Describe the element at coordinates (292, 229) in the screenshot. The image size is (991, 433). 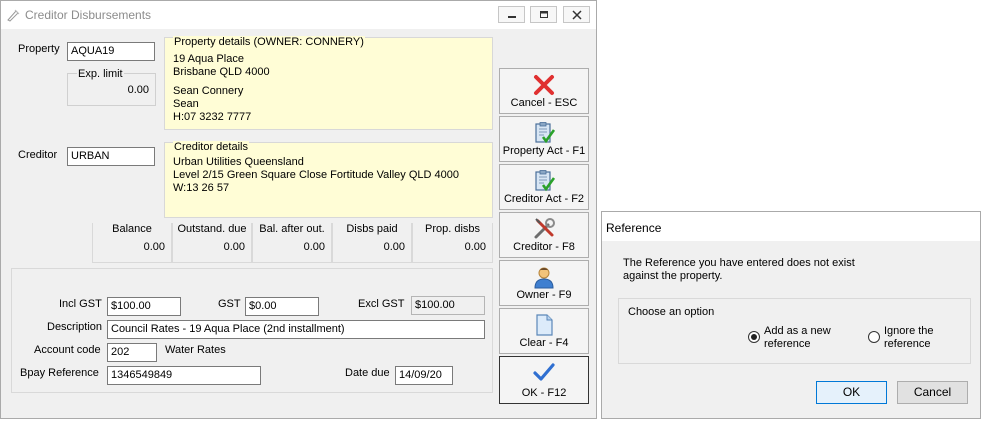
I see `summary-label: Bal. after out.` at that location.